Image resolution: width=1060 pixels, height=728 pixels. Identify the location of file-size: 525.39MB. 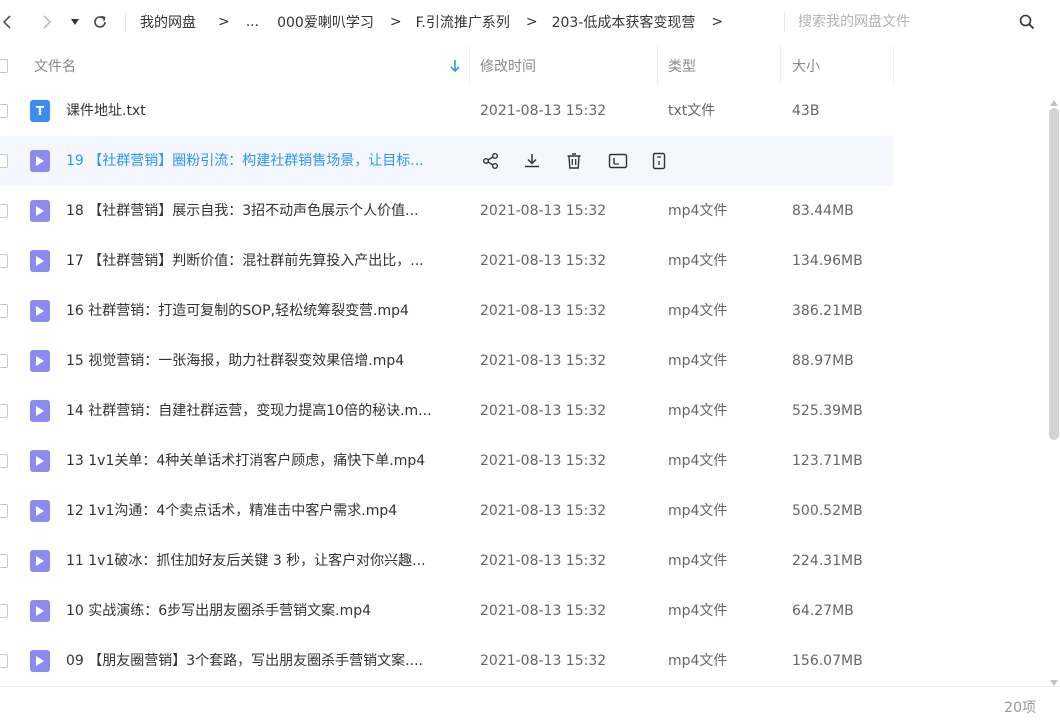
(827, 411).